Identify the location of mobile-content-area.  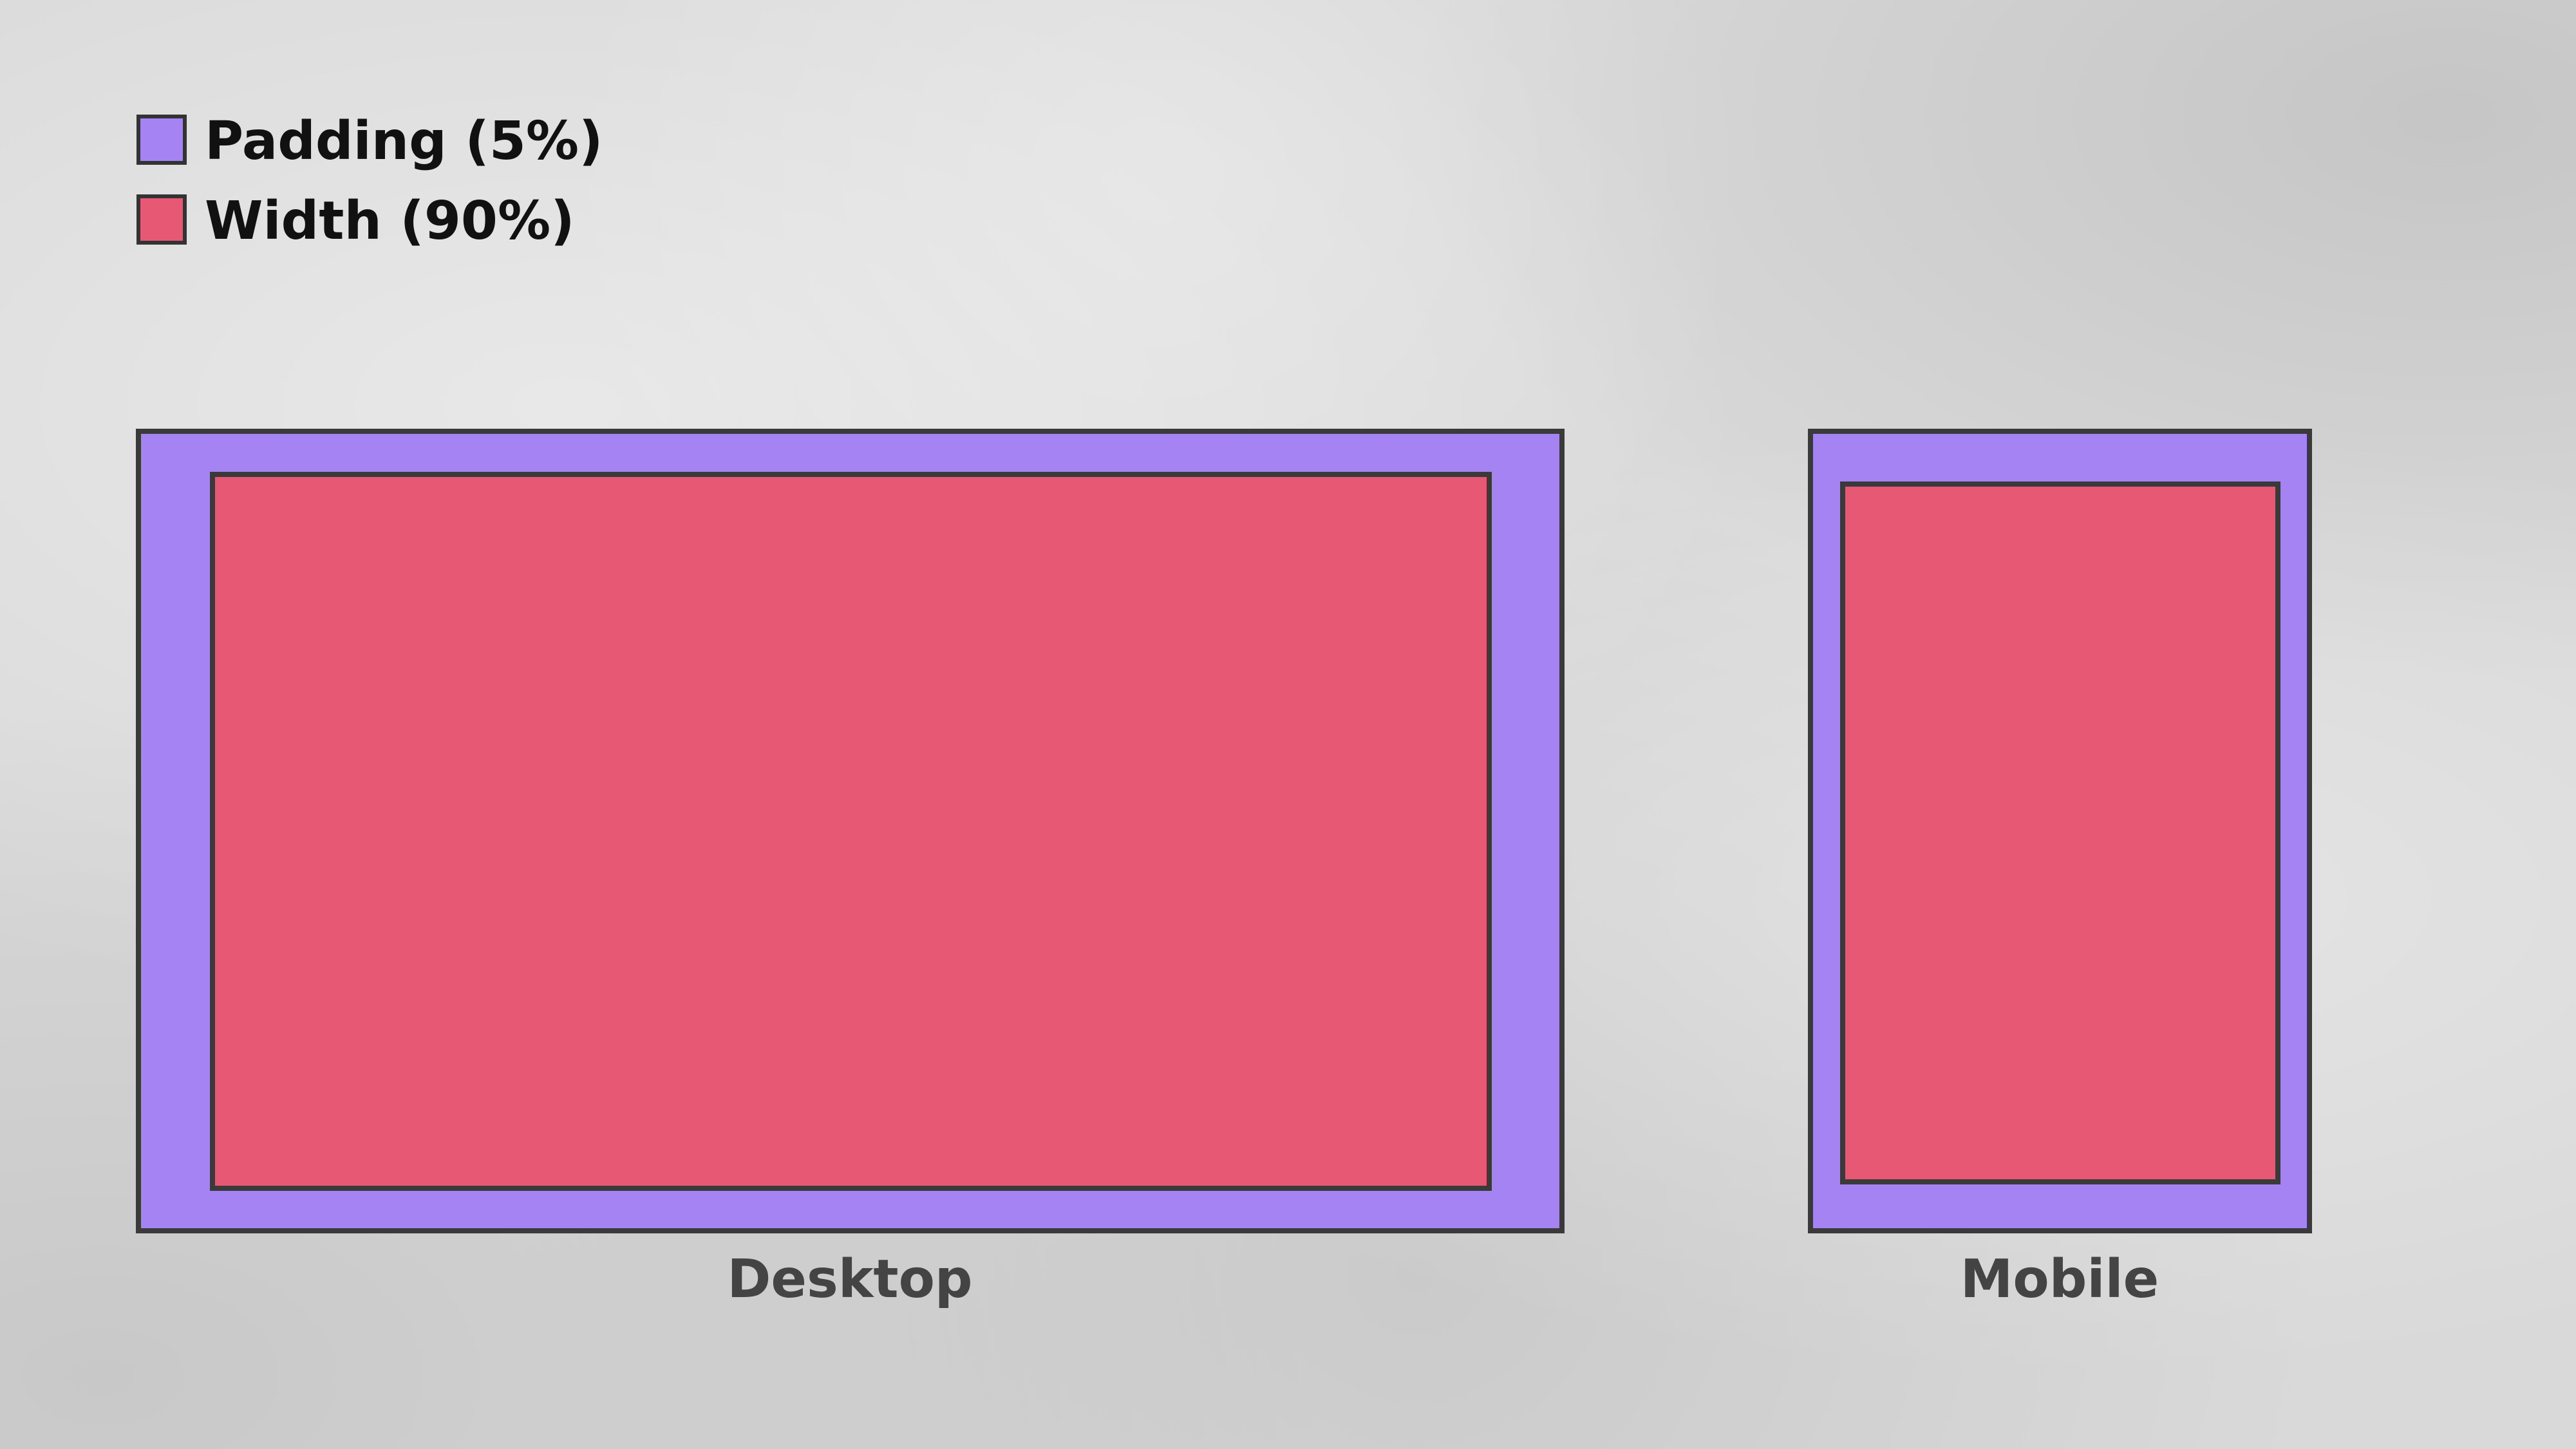
(2060, 832).